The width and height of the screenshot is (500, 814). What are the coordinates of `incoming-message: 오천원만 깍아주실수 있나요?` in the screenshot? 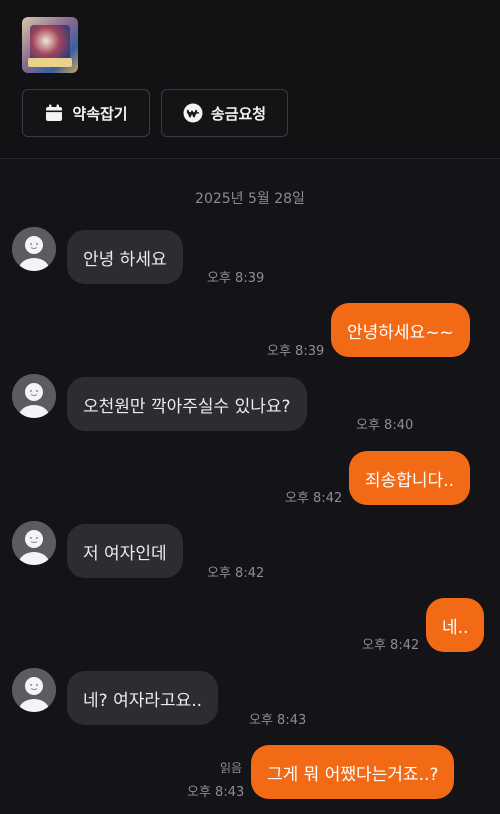 It's located at (187, 404).